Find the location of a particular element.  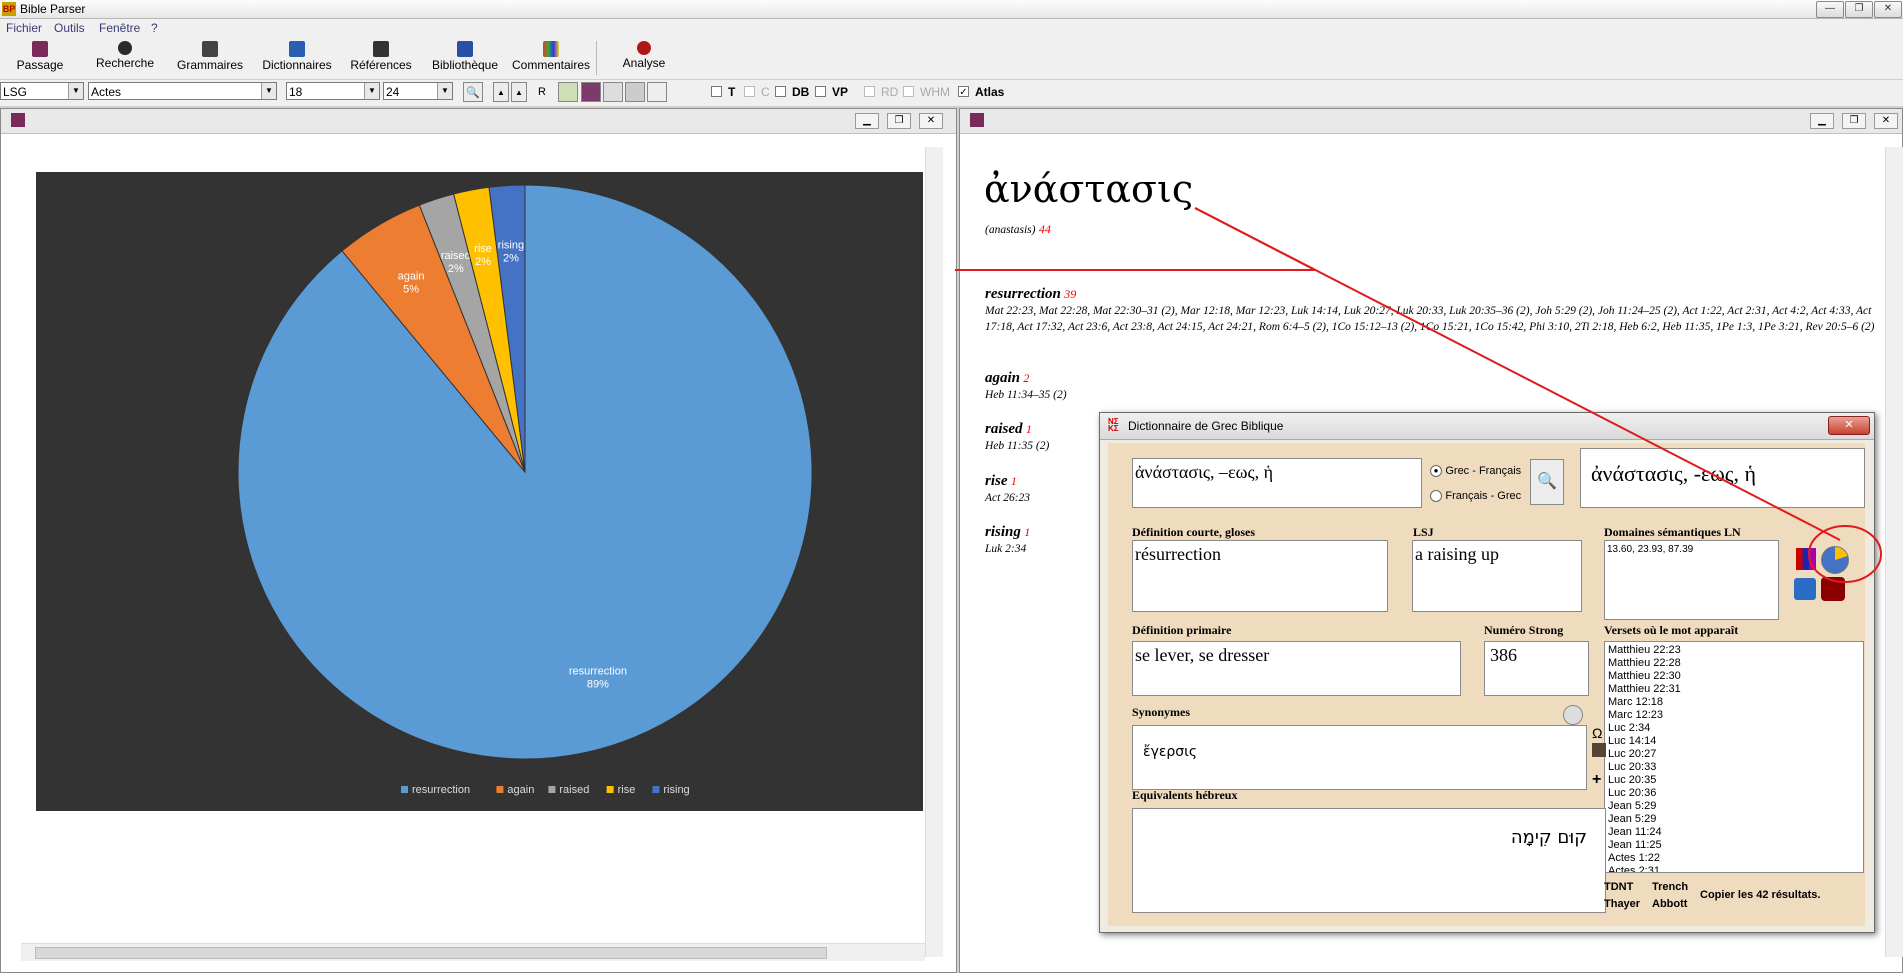

lsj-field: a raising up is located at coordinates (1497, 576).